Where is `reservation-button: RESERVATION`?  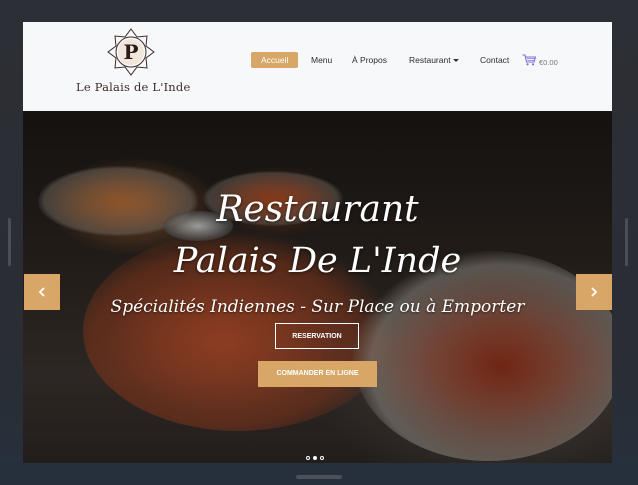
reservation-button: RESERVATION is located at coordinates (317, 336).